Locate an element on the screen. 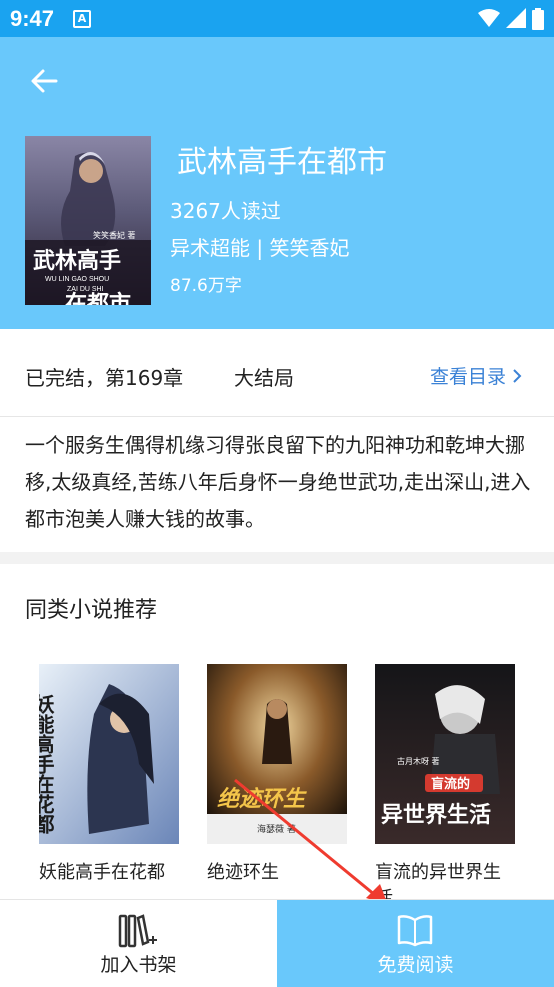 The width and height of the screenshot is (554, 987). bottom-action-bar: 加入书架 免费阅读 is located at coordinates (277, 943).